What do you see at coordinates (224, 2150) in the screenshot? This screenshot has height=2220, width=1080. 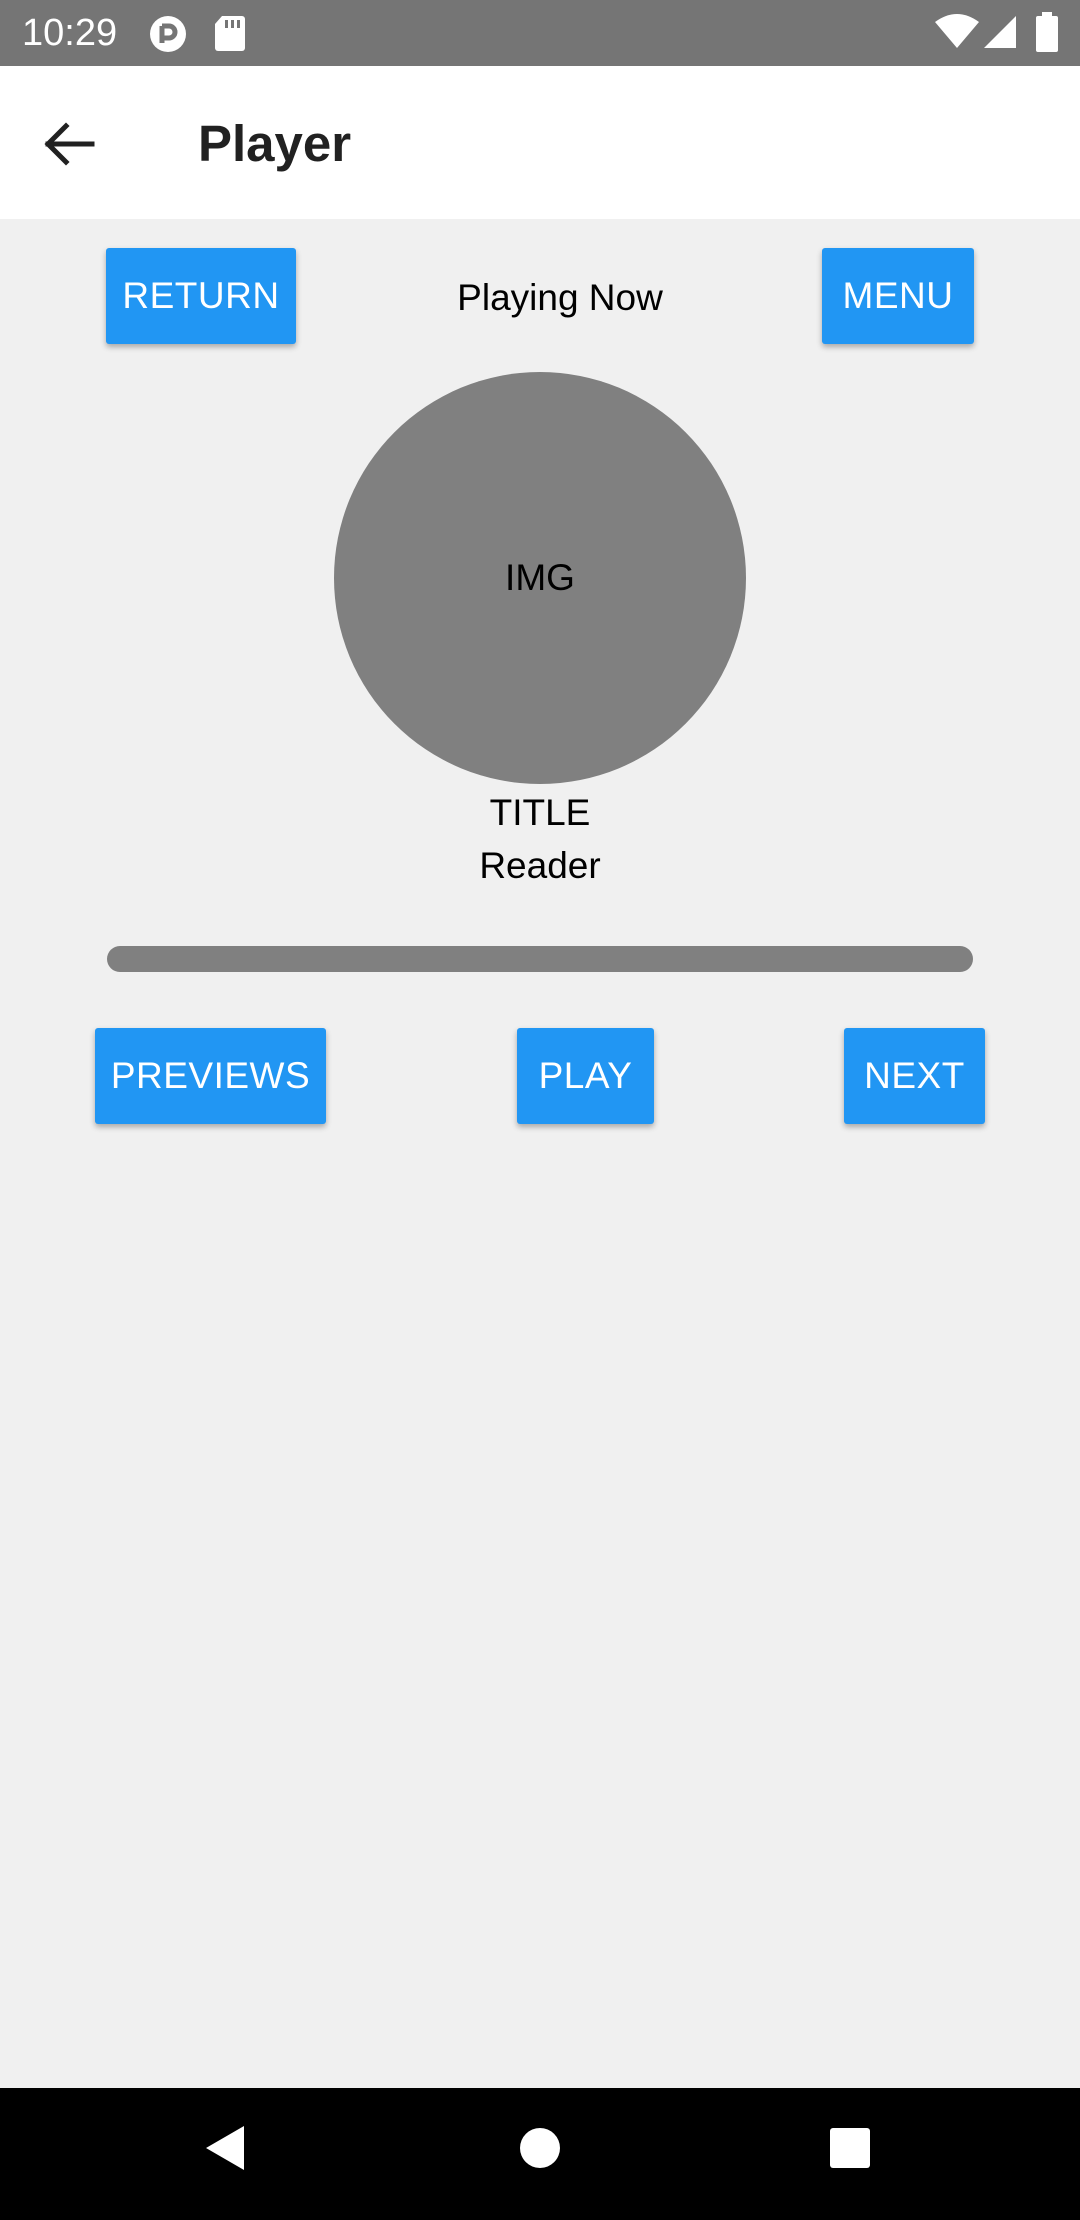 I see `back-triangle-icon` at bounding box center [224, 2150].